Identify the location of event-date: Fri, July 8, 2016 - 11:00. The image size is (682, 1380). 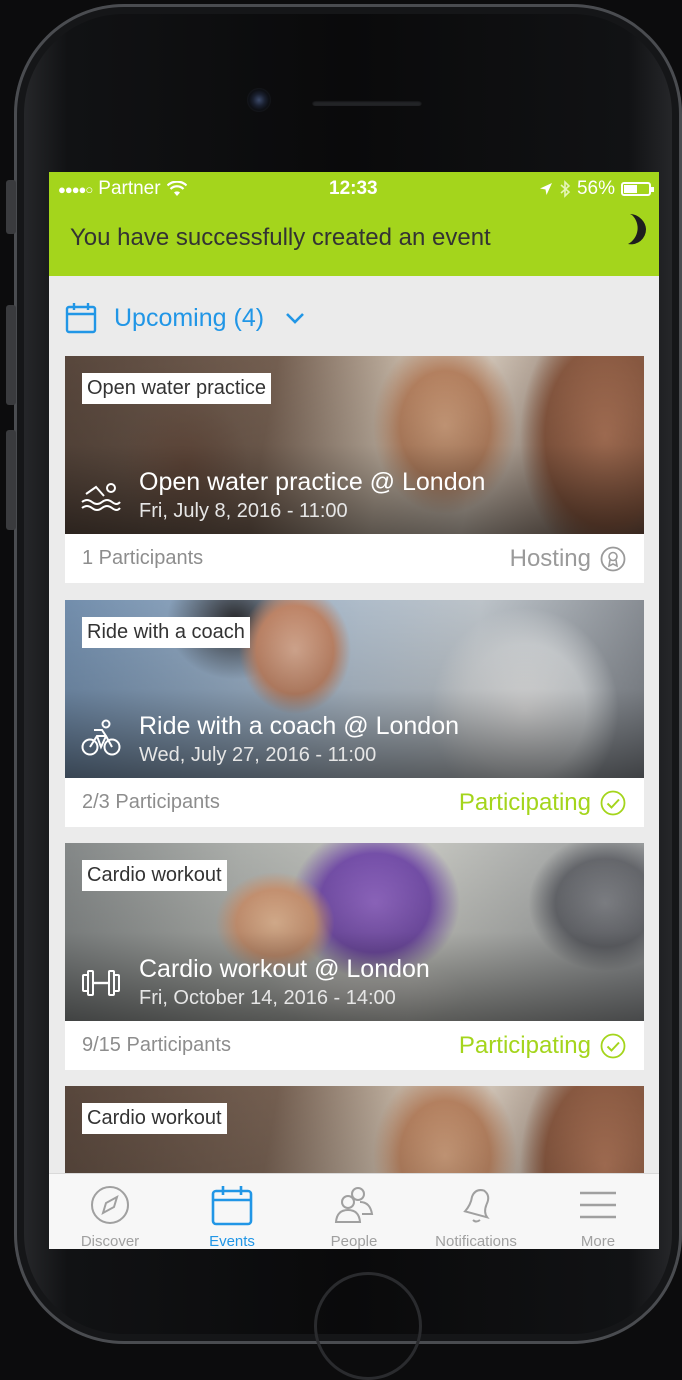
(243, 511).